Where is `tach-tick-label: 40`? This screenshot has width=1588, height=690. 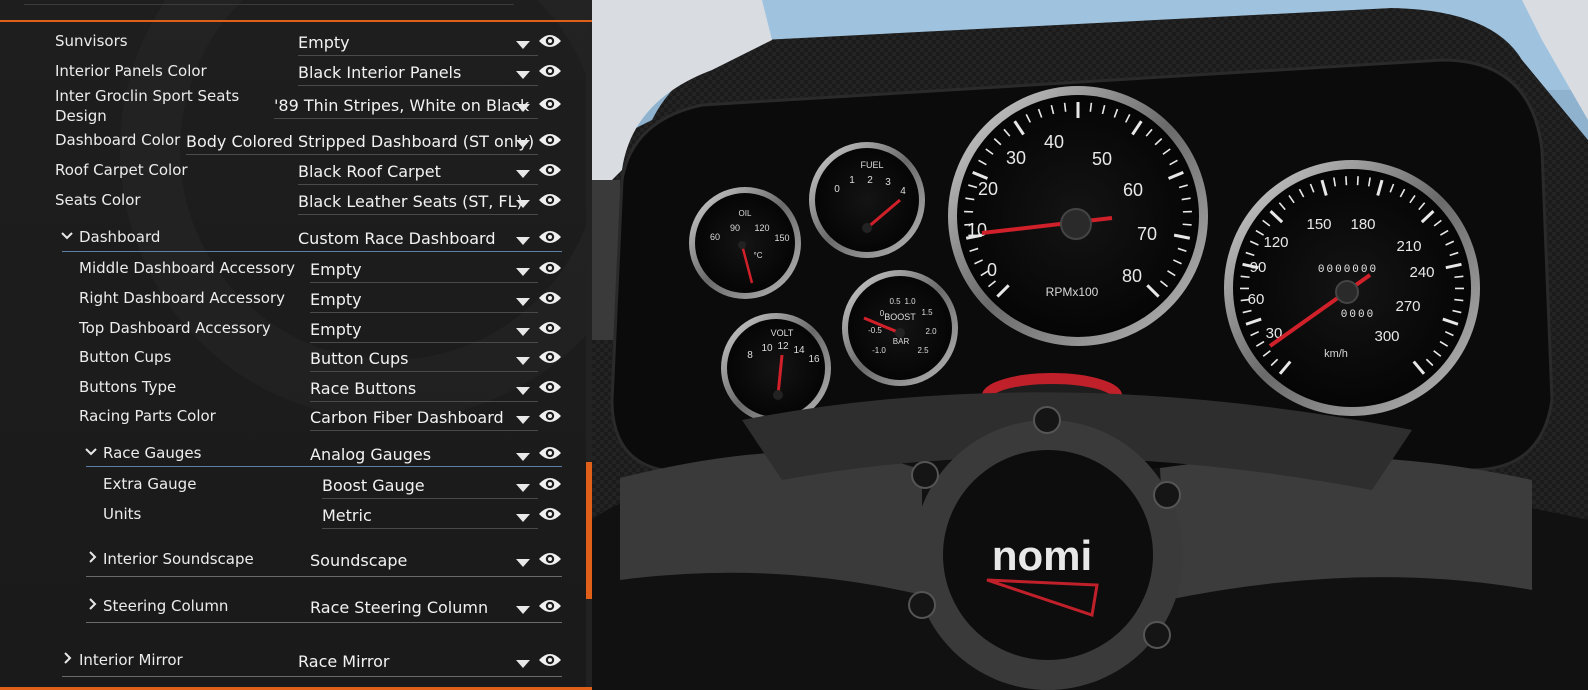 tach-tick-label: 40 is located at coordinates (1054, 142).